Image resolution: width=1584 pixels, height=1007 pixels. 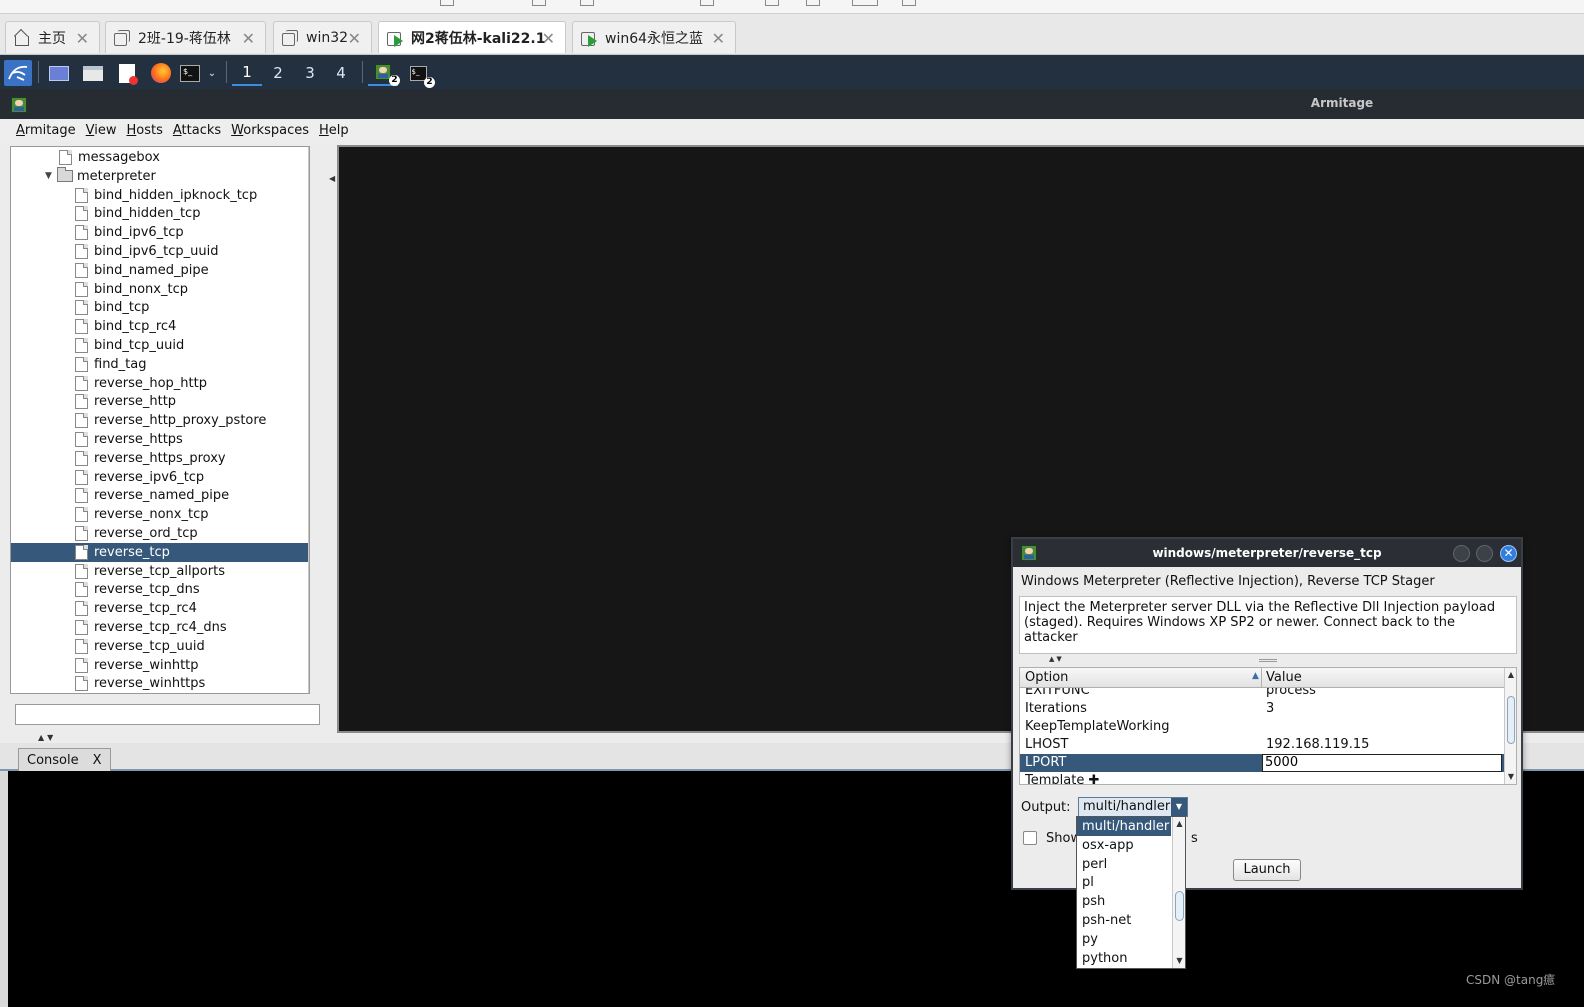 I want to click on menu-attacks: Attacks, so click(x=197, y=130).